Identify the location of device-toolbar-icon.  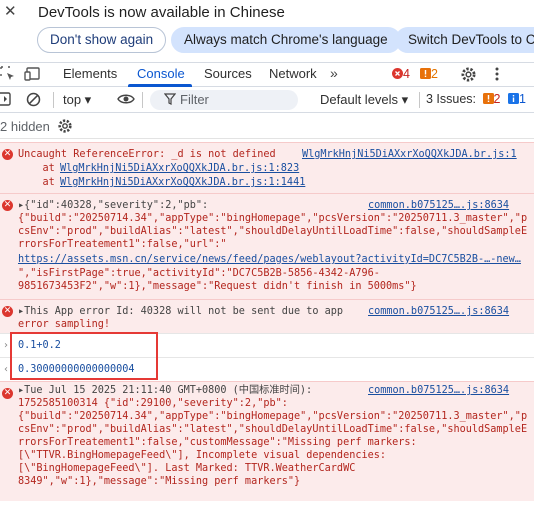
(33, 75).